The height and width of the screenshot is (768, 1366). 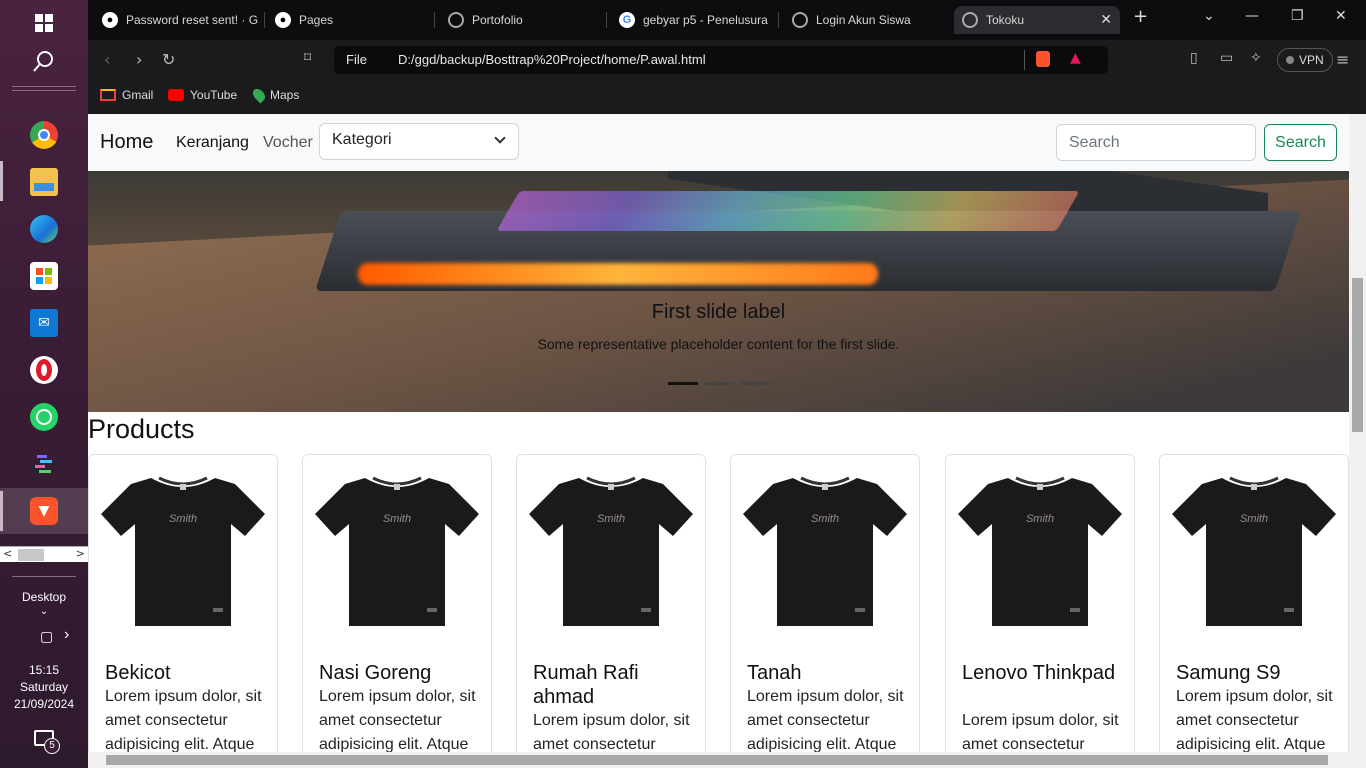 I want to click on opera-icon, so click(x=44, y=370).